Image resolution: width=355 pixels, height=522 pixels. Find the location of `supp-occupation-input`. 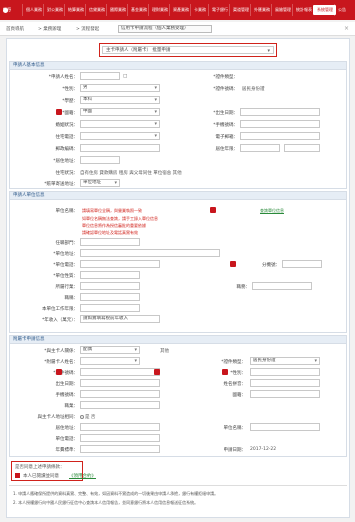

supp-occupation-input is located at coordinates (120, 405).